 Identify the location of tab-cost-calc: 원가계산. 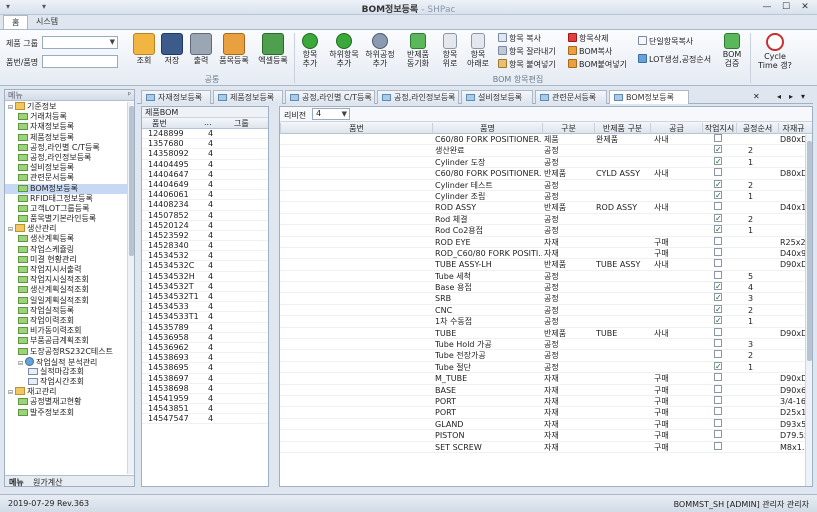
(47, 482).